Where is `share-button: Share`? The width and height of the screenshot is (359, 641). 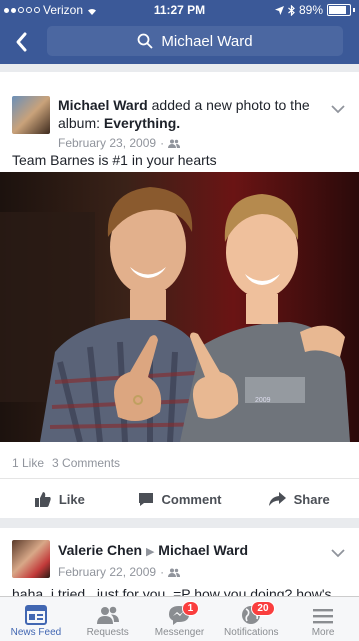
share-button: Share is located at coordinates (299, 499).